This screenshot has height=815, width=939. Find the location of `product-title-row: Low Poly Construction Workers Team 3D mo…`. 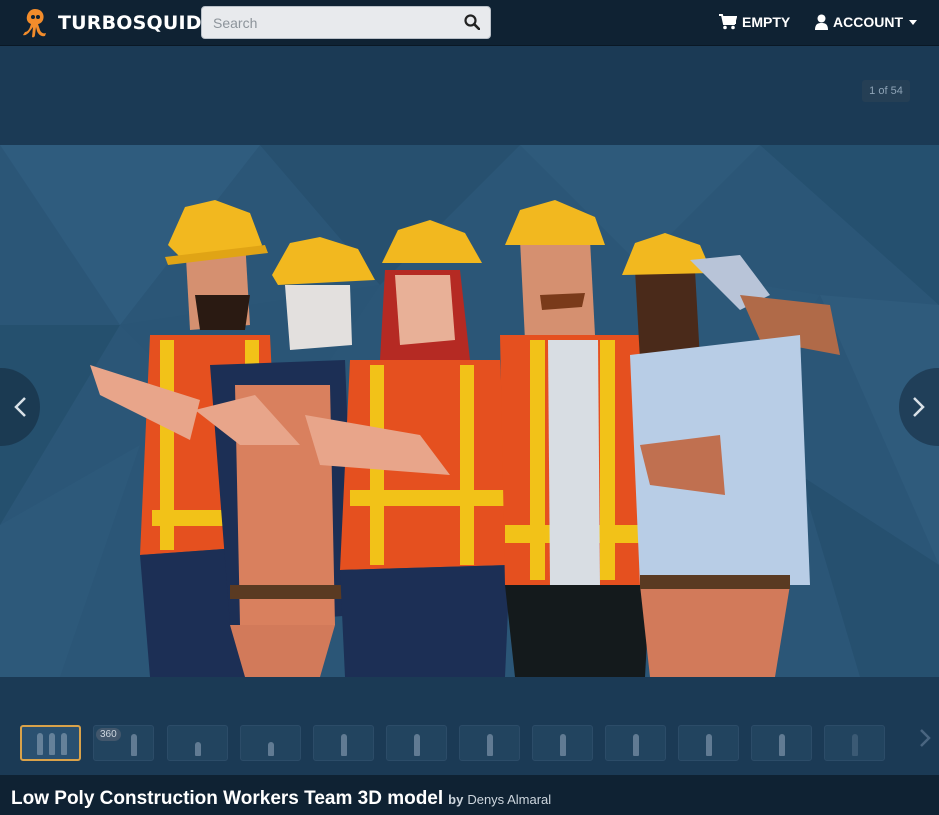

product-title-row: Low Poly Construction Workers Team 3D mo… is located at coordinates (281, 799).